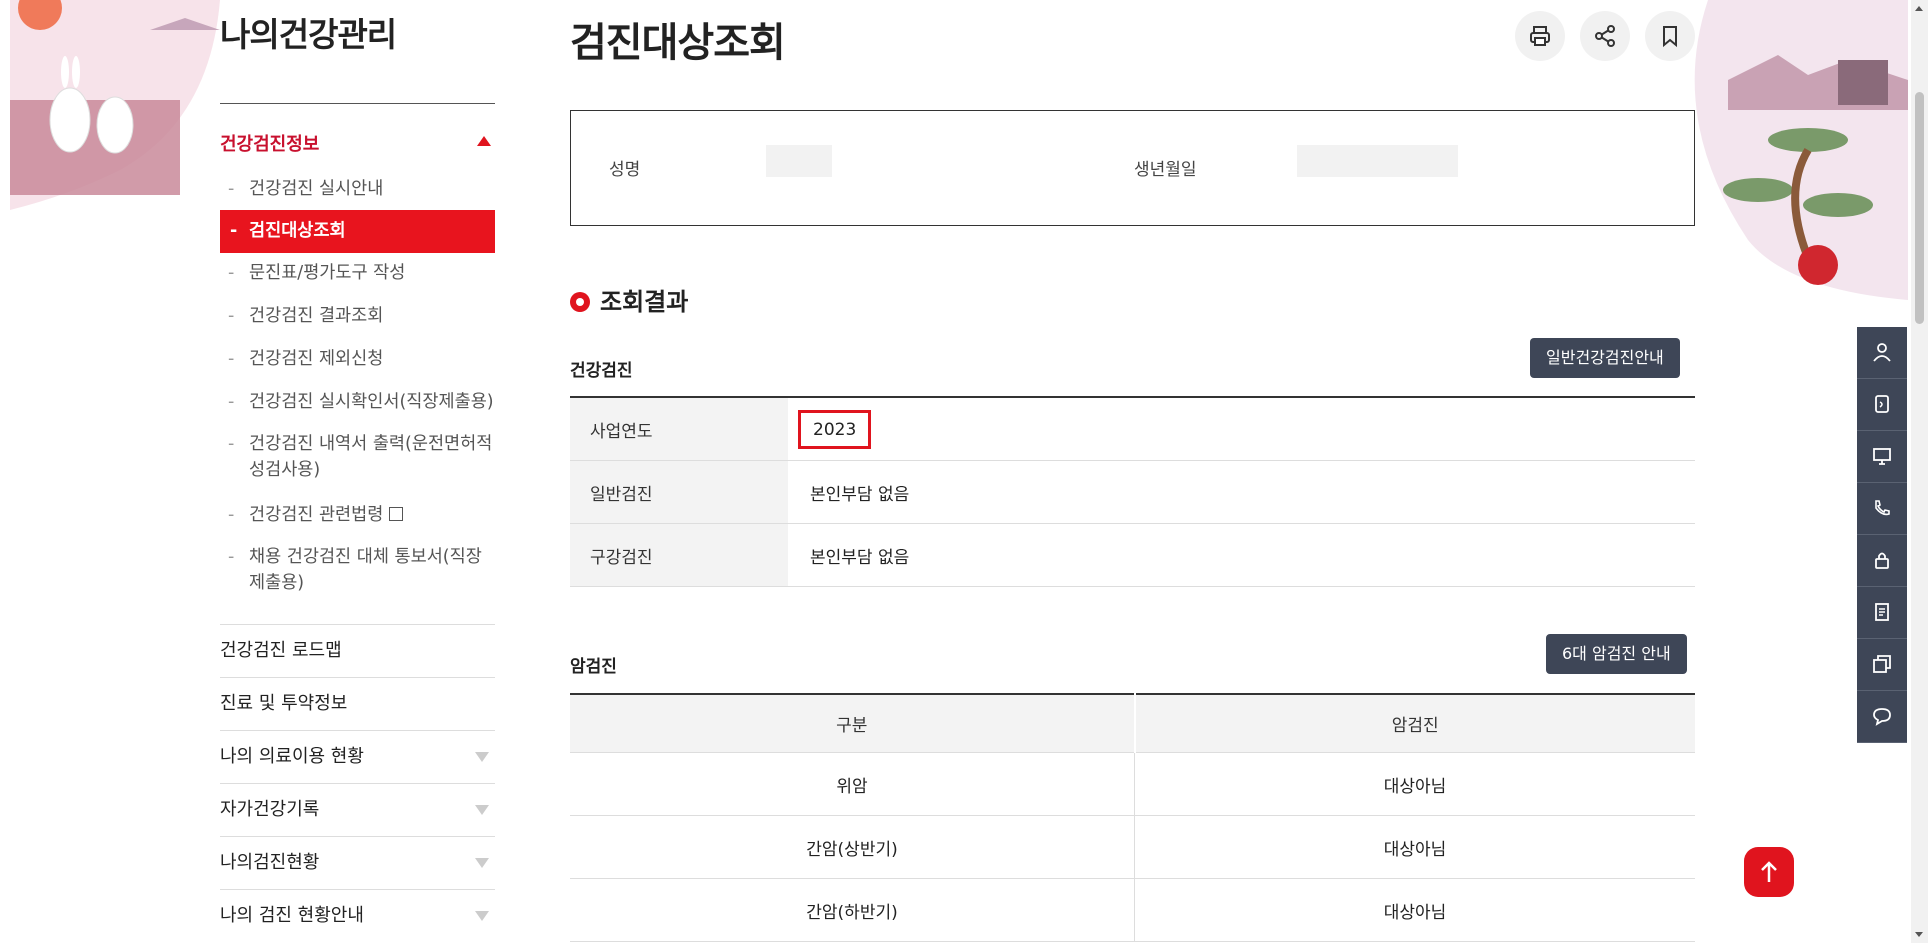  I want to click on sidebar-item-label: 건강검진 관련법령, so click(316, 515).